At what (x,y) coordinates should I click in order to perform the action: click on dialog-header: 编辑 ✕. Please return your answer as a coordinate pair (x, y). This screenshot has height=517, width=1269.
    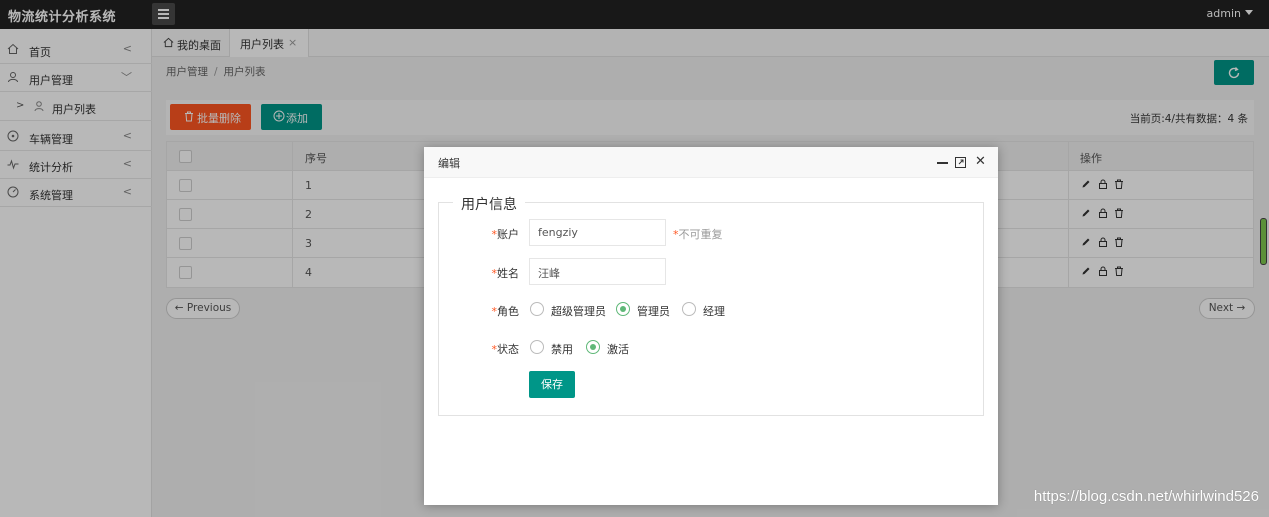
    Looking at the image, I should click on (711, 162).